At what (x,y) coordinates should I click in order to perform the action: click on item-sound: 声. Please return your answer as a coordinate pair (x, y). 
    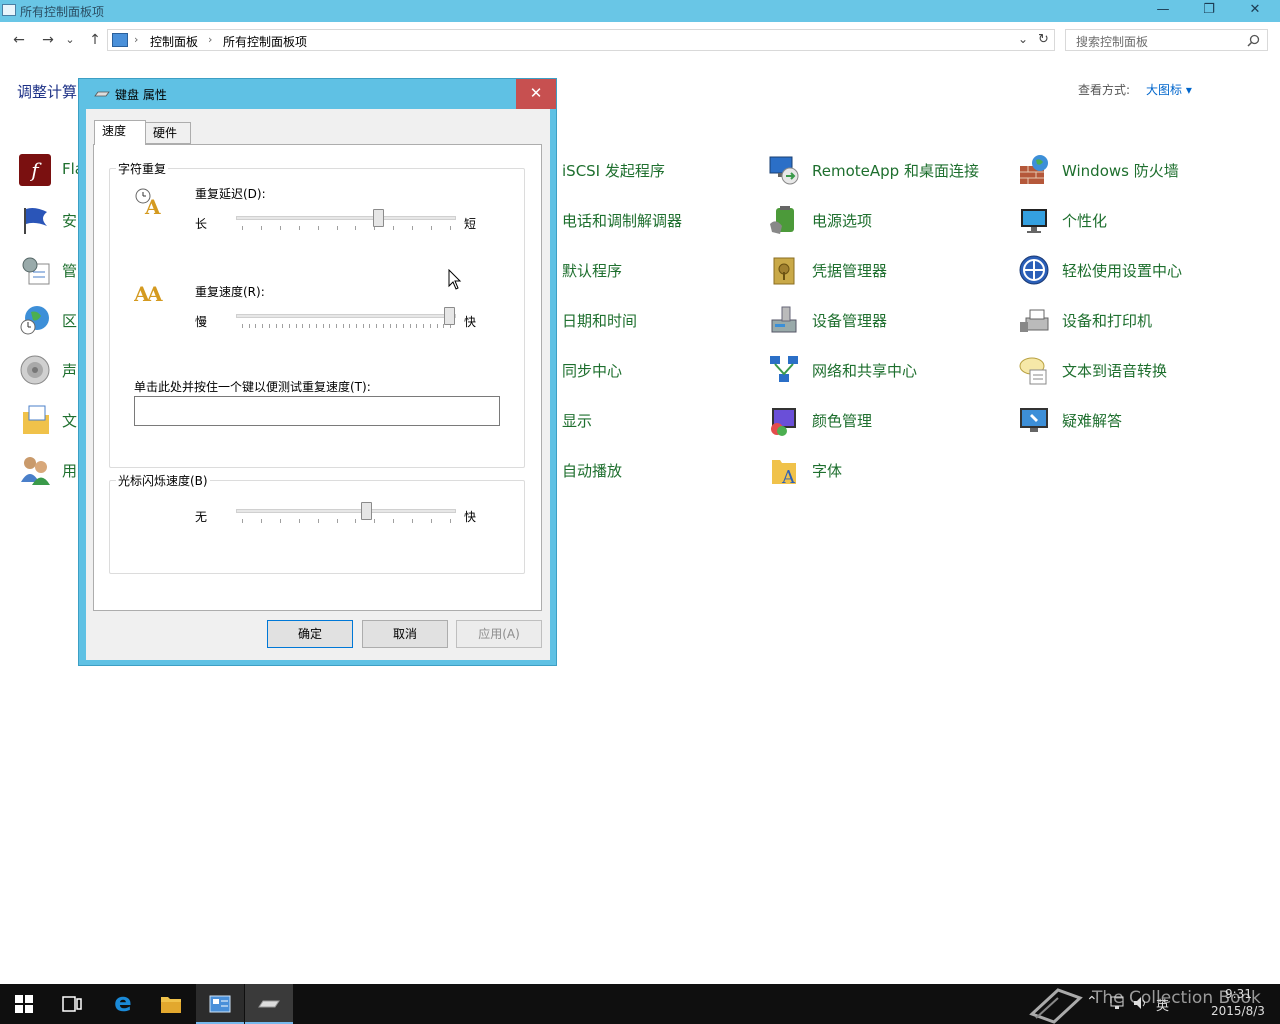
    Looking at the image, I should click on (69, 370).